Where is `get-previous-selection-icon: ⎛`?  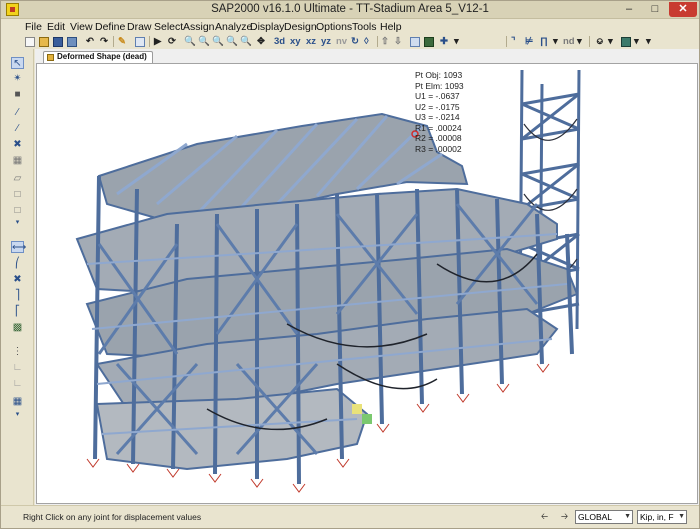 get-previous-selection-icon: ⎛ is located at coordinates (17, 264).